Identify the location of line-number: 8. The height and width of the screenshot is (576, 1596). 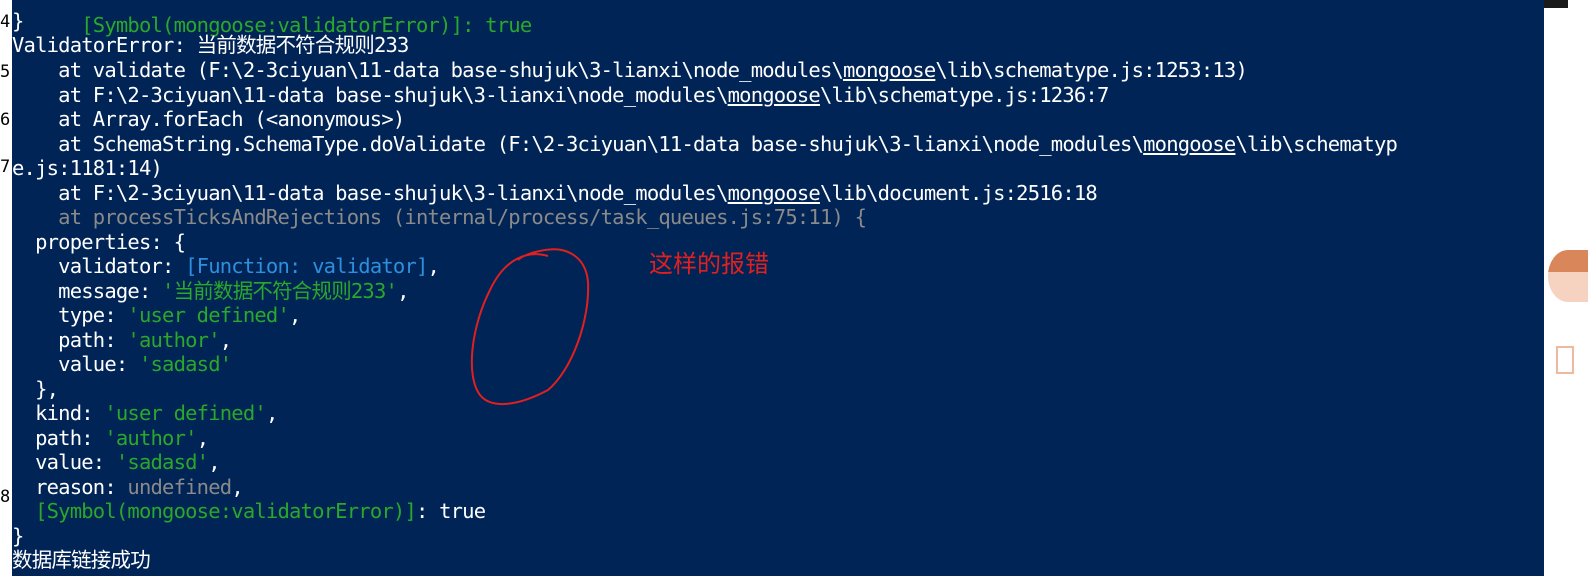
(5, 497).